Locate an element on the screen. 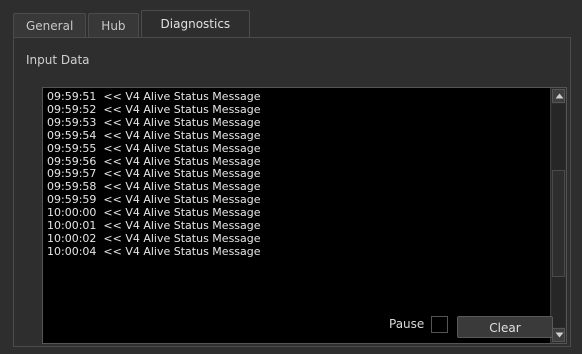  tab-bar: General Hub Diagnostics is located at coordinates (132, 24).